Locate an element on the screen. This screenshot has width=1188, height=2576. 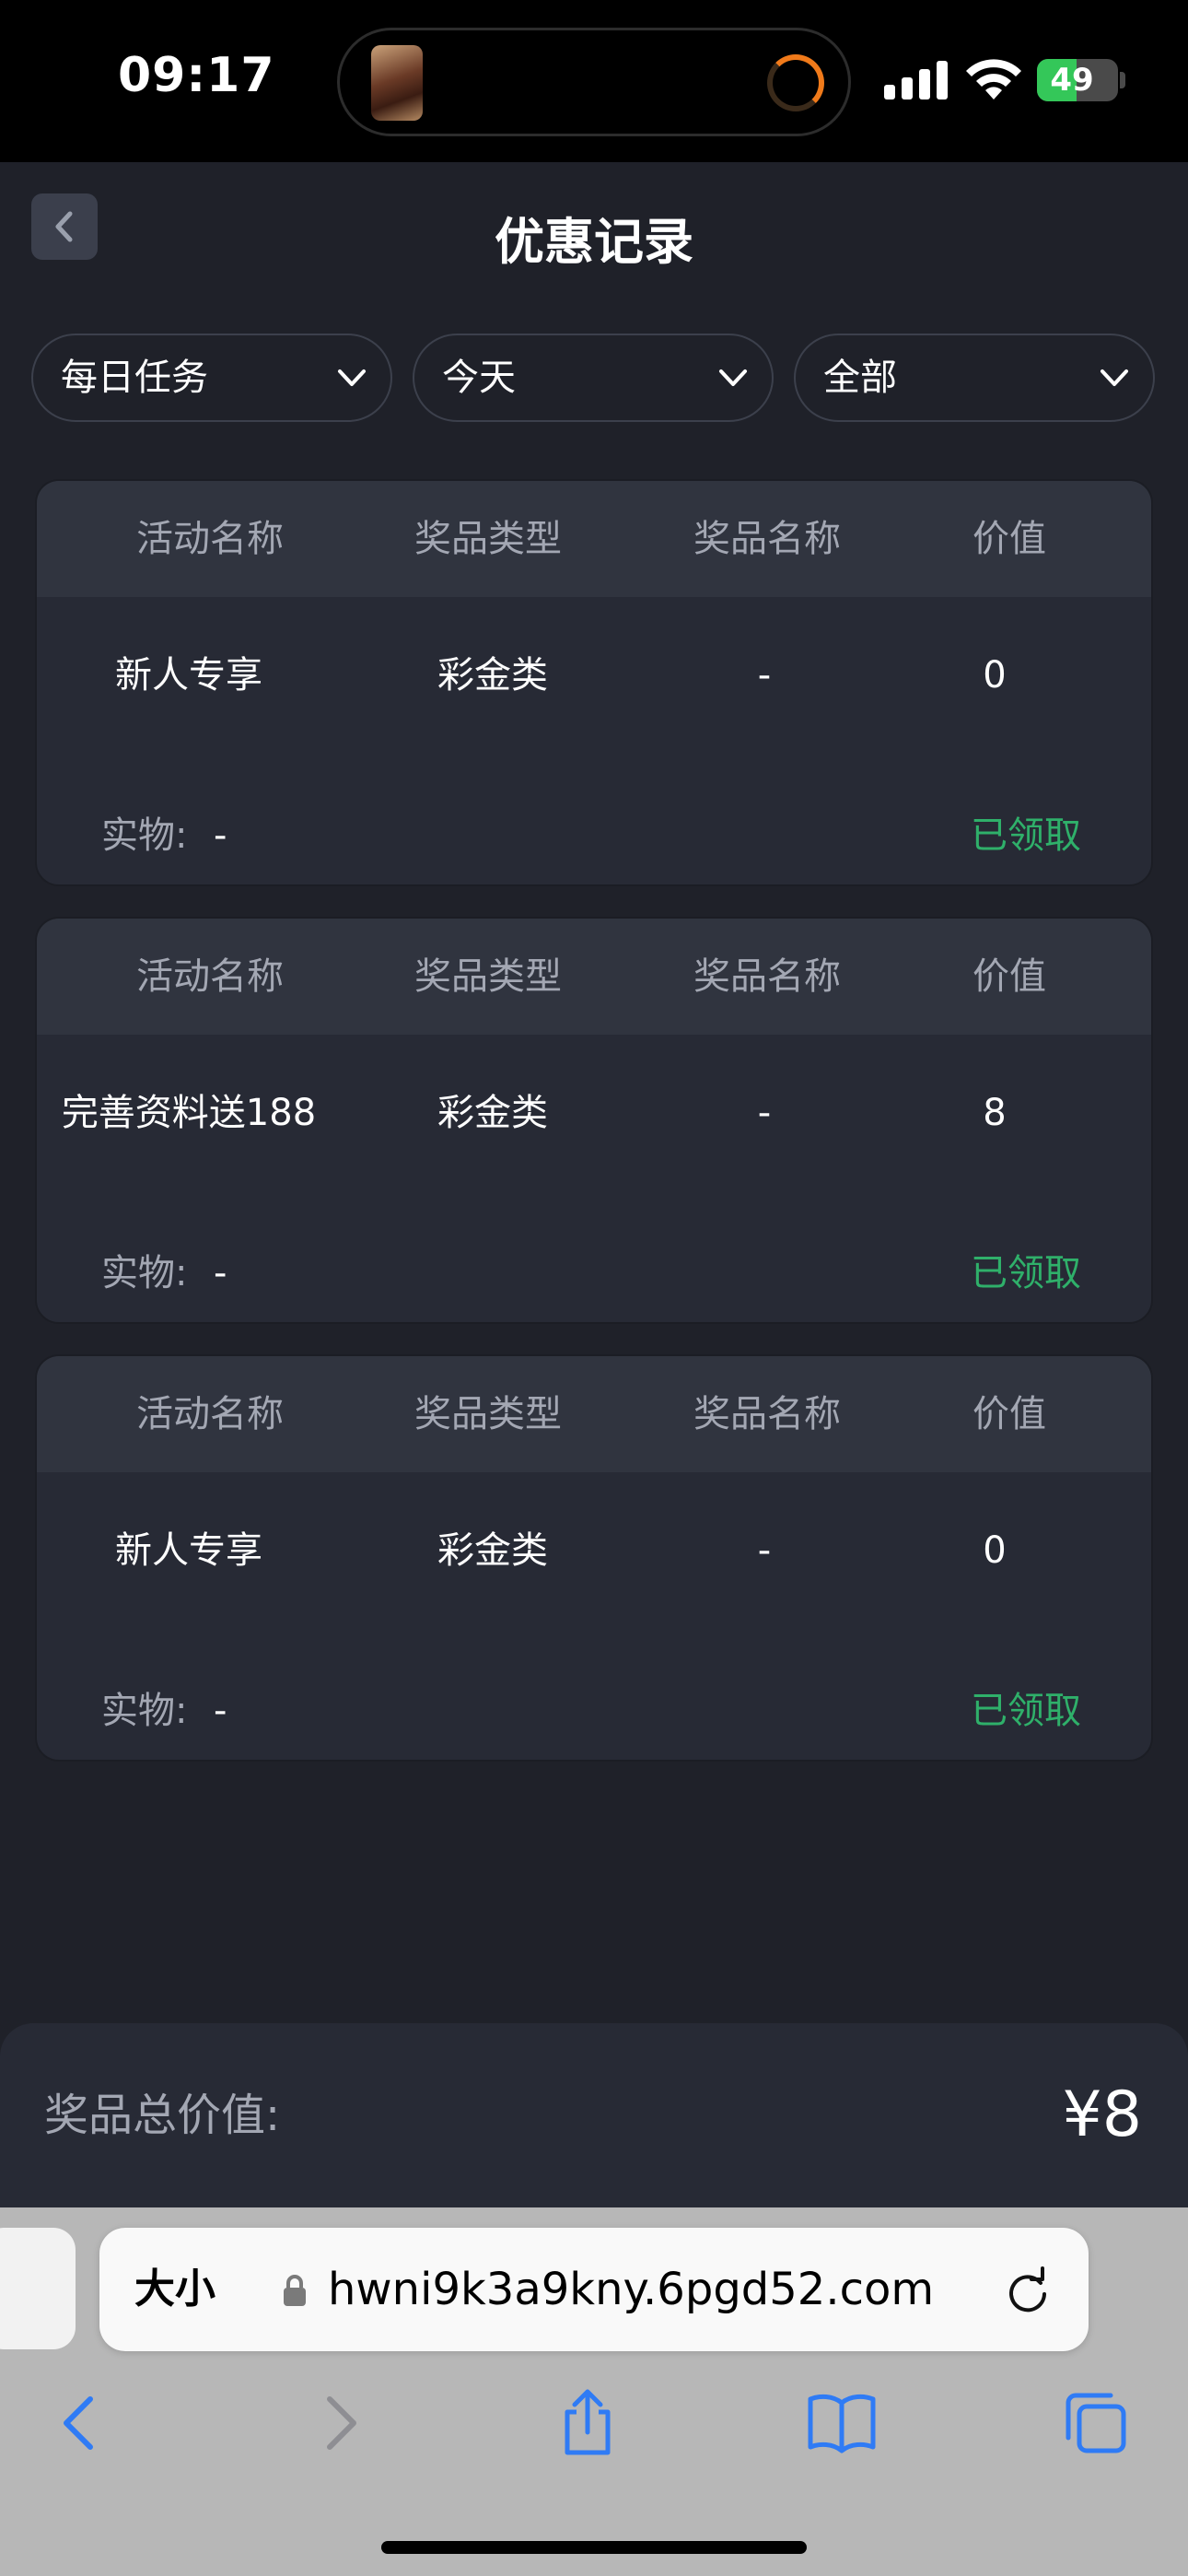
activity-ring-icon is located at coordinates (795, 82).